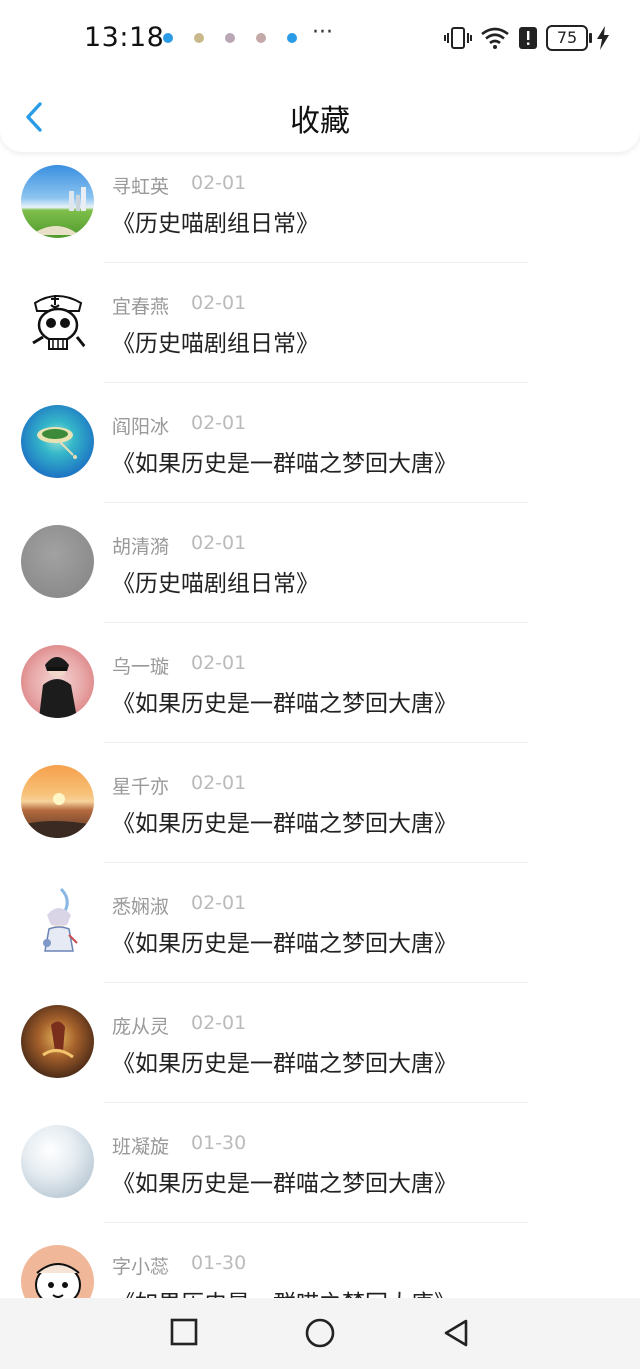 This screenshot has width=640, height=1369. I want to click on list-item: 阎阳冰 02-01 《如果历史是一群喵之梦回大唐》, so click(320, 452).